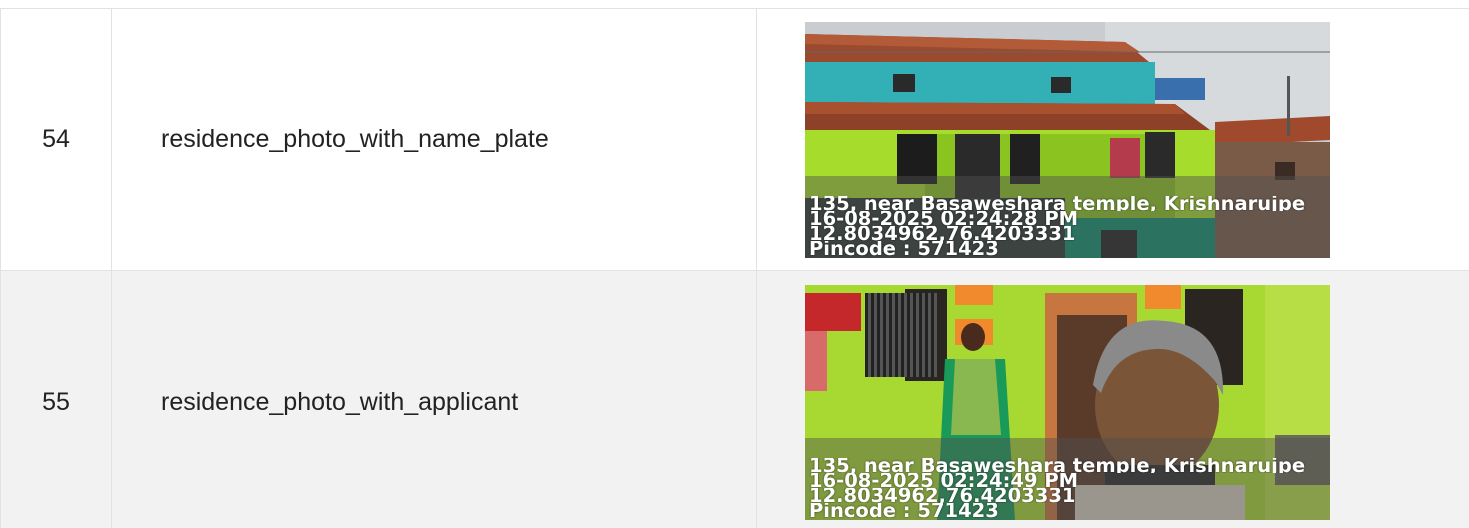 This screenshot has width=1469, height=528. What do you see at coordinates (56, 139) in the screenshot?
I see `row-number: 54` at bounding box center [56, 139].